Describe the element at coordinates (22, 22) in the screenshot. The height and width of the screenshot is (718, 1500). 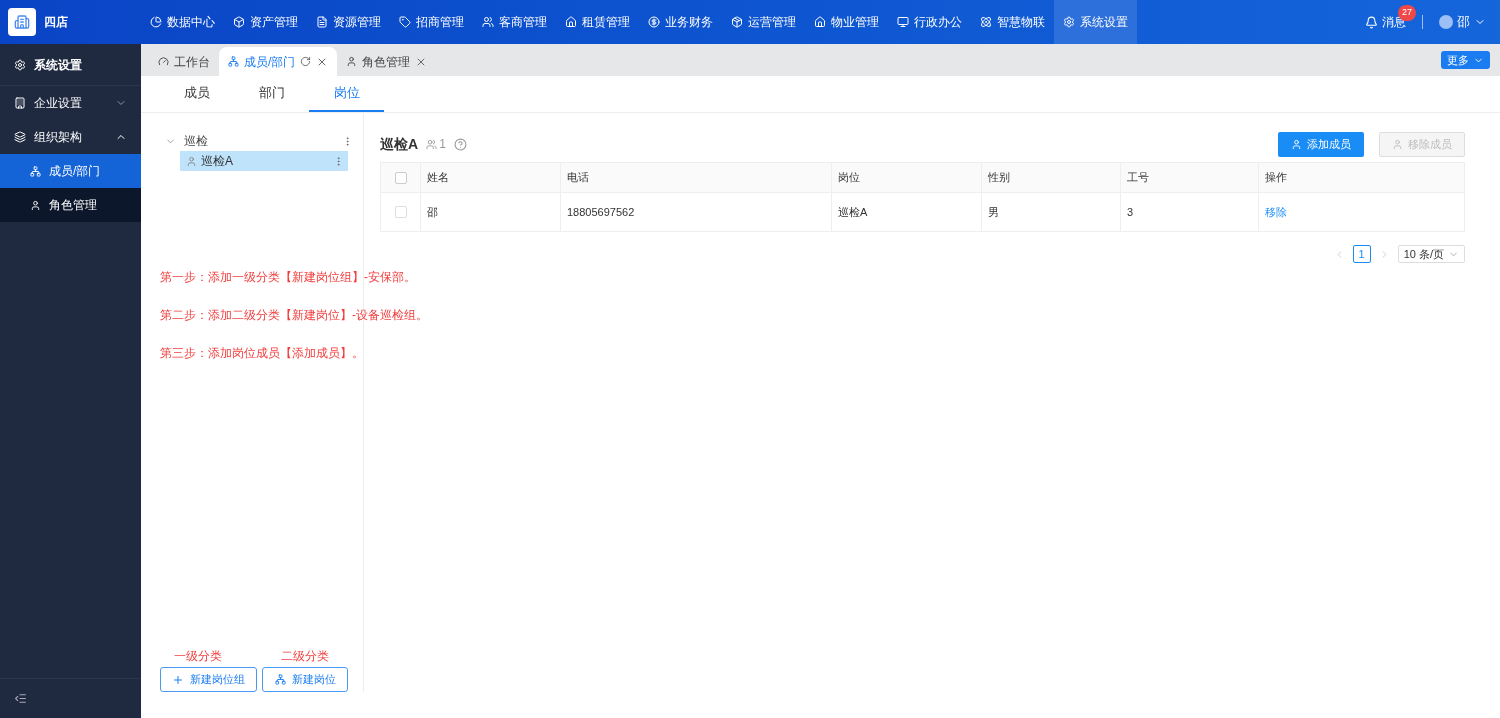
I see `logo-icon` at that location.